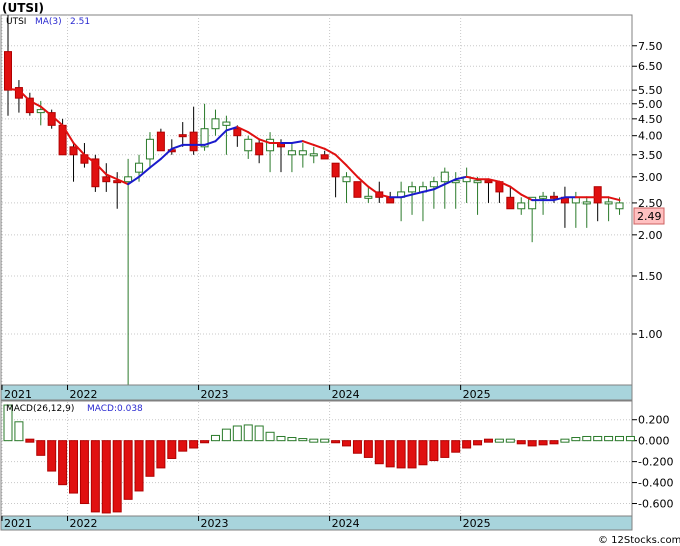 This screenshot has width=680, height=546. I want to click on price-y-tick-label: 3.50, so click(650, 155).